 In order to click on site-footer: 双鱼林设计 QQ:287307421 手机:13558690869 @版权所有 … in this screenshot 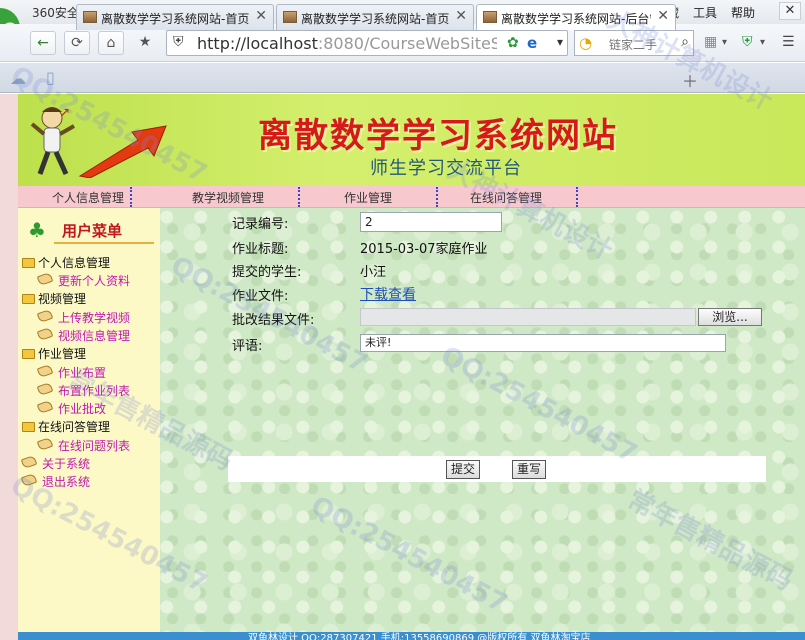, I will do `click(411, 636)`.